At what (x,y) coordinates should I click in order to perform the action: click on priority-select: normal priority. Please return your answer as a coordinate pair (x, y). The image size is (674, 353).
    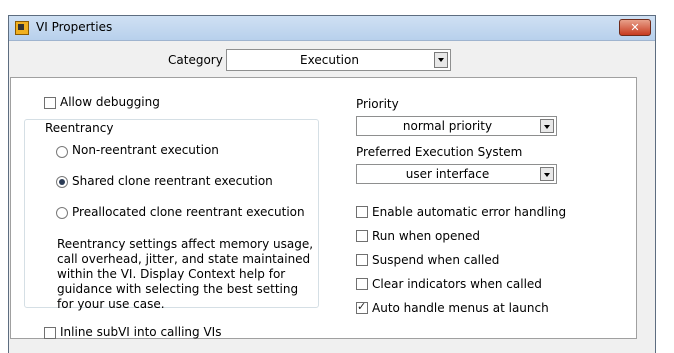
    Looking at the image, I should click on (456, 126).